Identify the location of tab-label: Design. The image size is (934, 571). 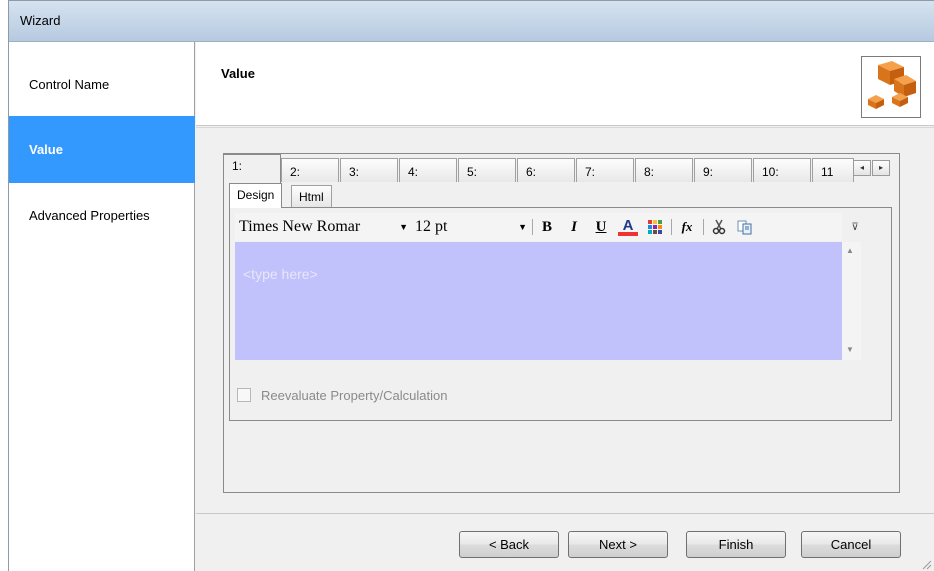
(256, 195).